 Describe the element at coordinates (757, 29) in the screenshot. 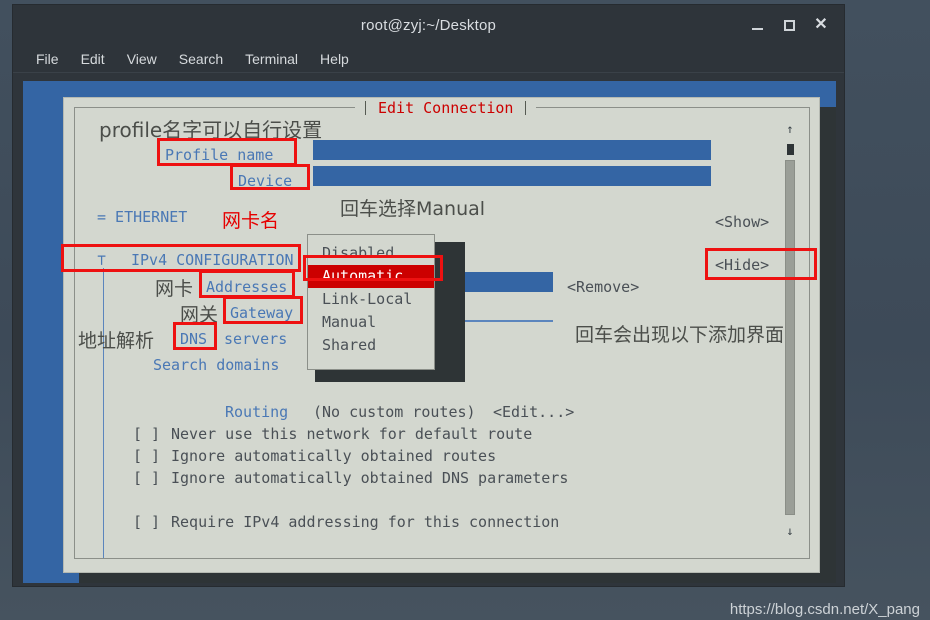

I see `minimize-icon` at that location.